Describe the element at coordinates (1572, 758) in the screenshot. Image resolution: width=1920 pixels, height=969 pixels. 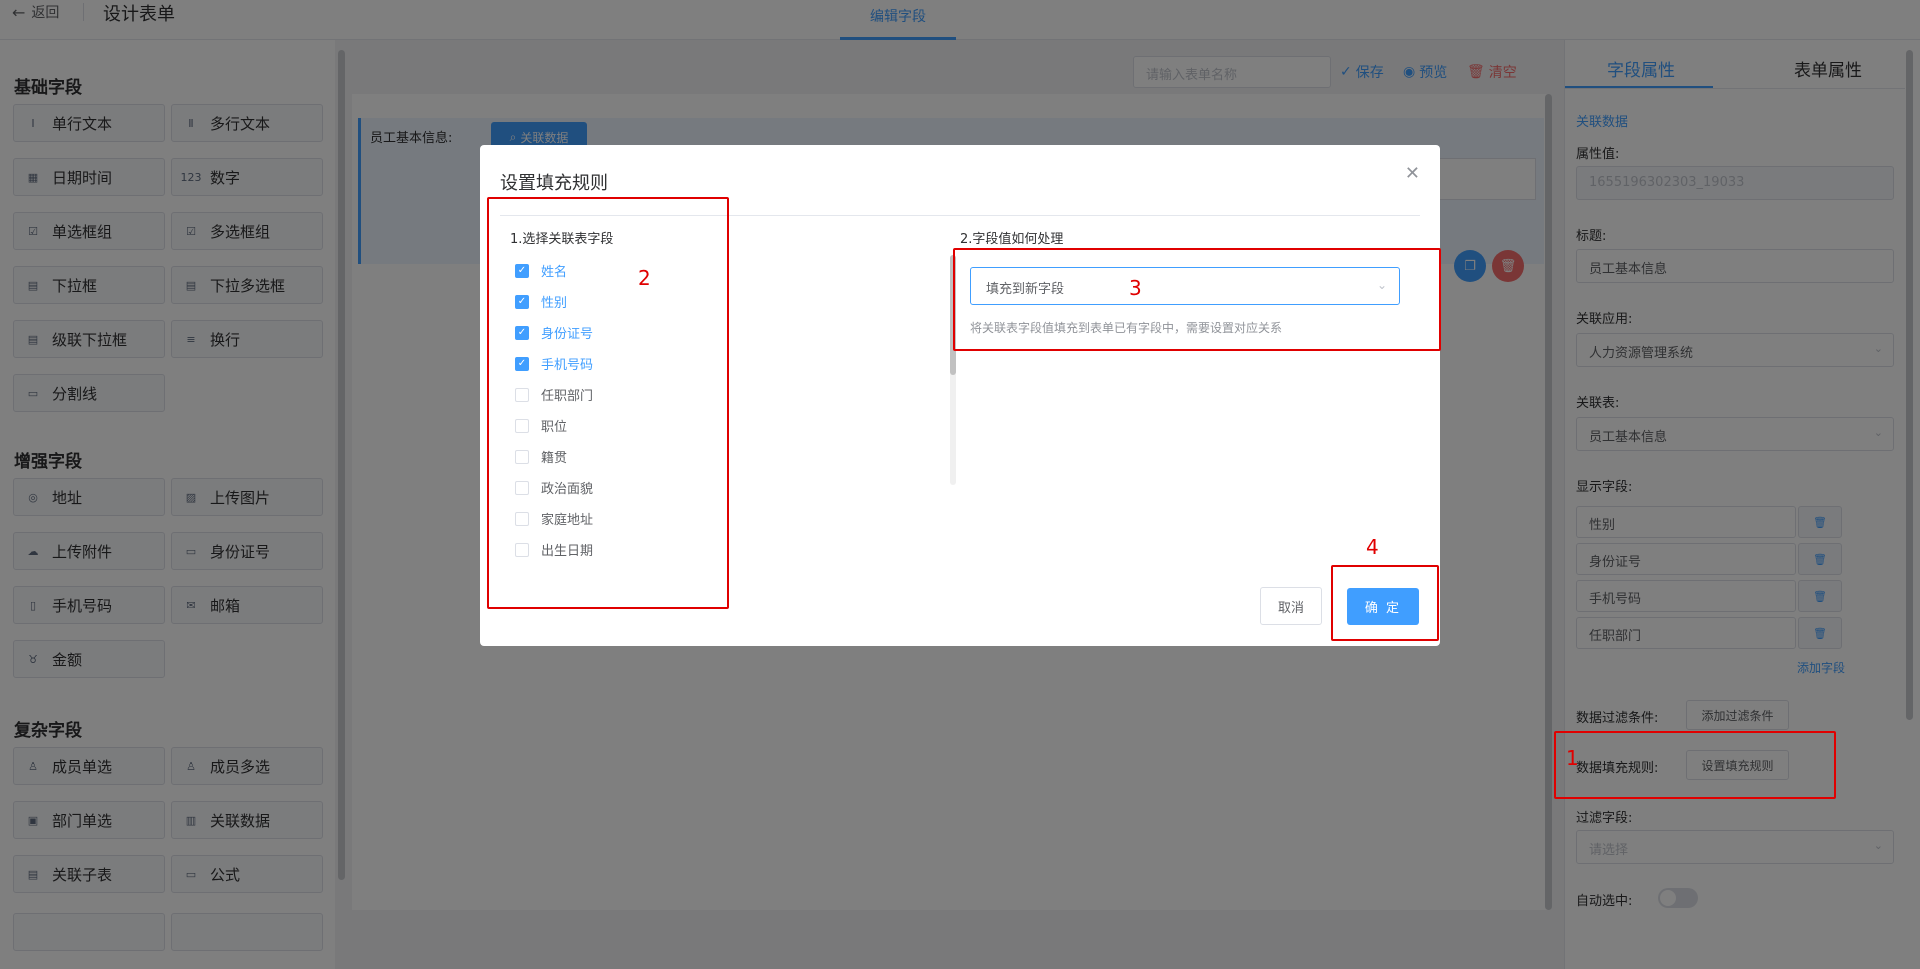
I see `annotation-number-1: 1` at that location.